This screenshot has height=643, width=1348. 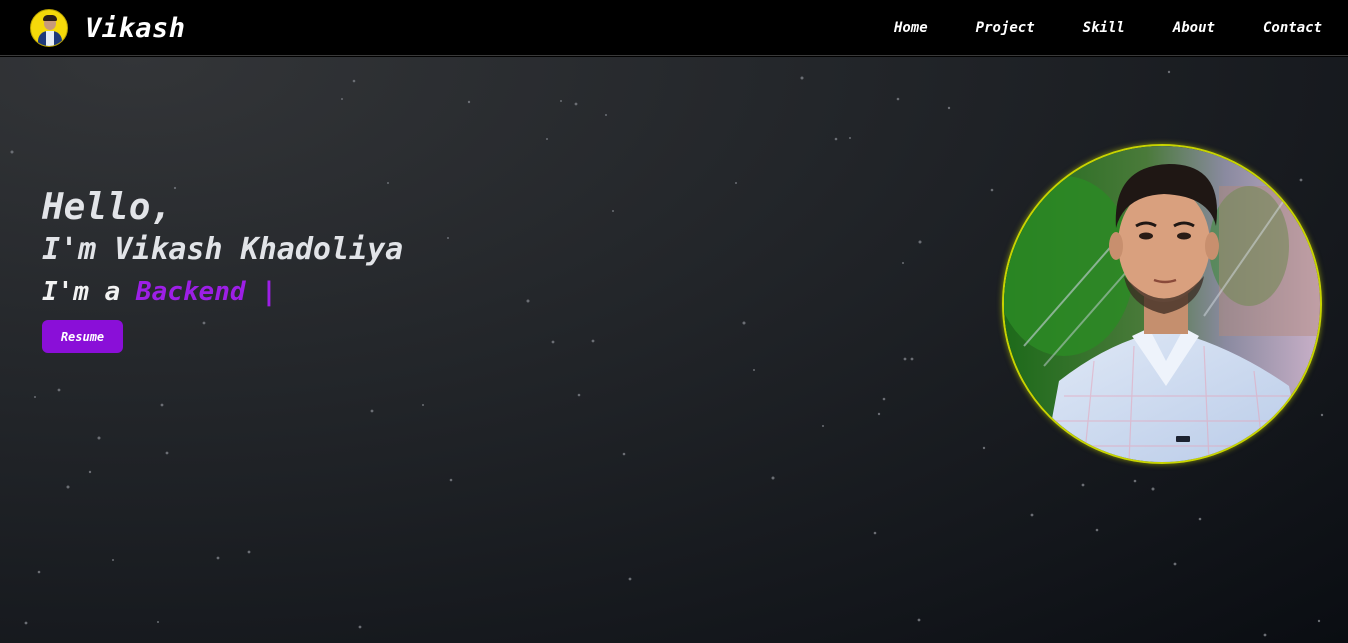 What do you see at coordinates (674, 28) in the screenshot?
I see `navbar: Vikash Home Project Skill About Contact` at bounding box center [674, 28].